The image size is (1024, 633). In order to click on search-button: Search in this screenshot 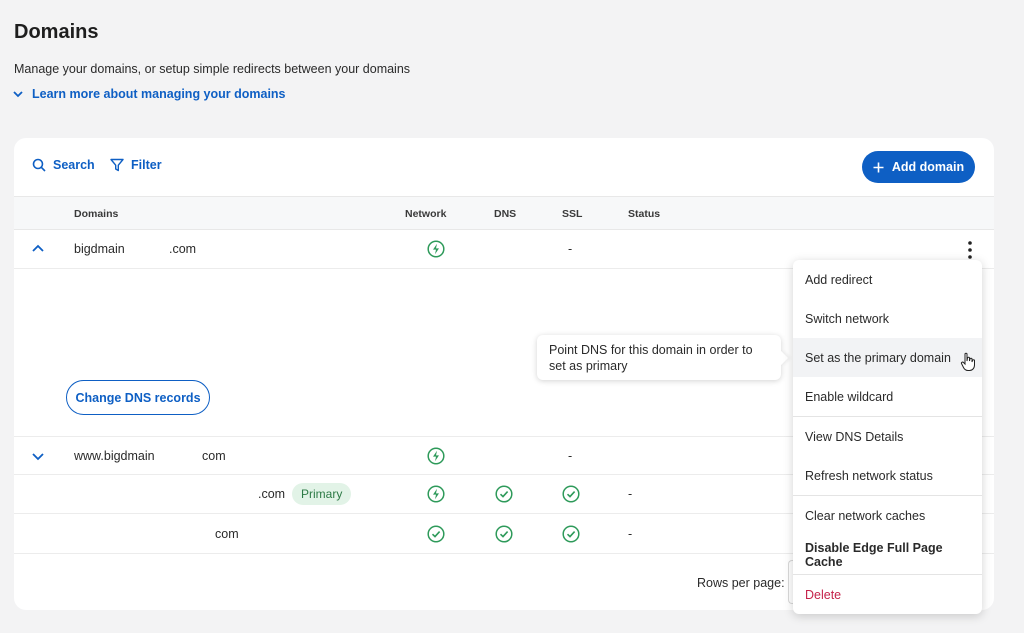, I will do `click(63, 165)`.